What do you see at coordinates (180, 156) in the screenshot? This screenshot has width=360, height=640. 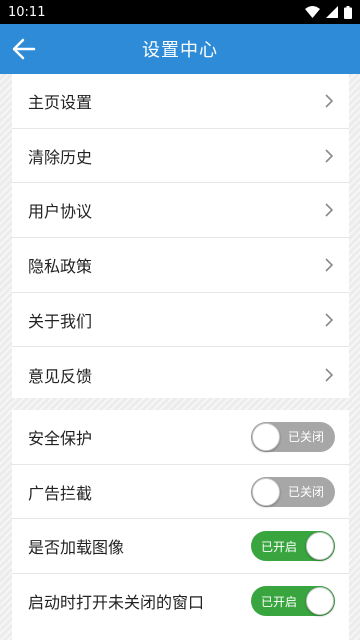 I see `menu-item-clear-history: 清除历史` at bounding box center [180, 156].